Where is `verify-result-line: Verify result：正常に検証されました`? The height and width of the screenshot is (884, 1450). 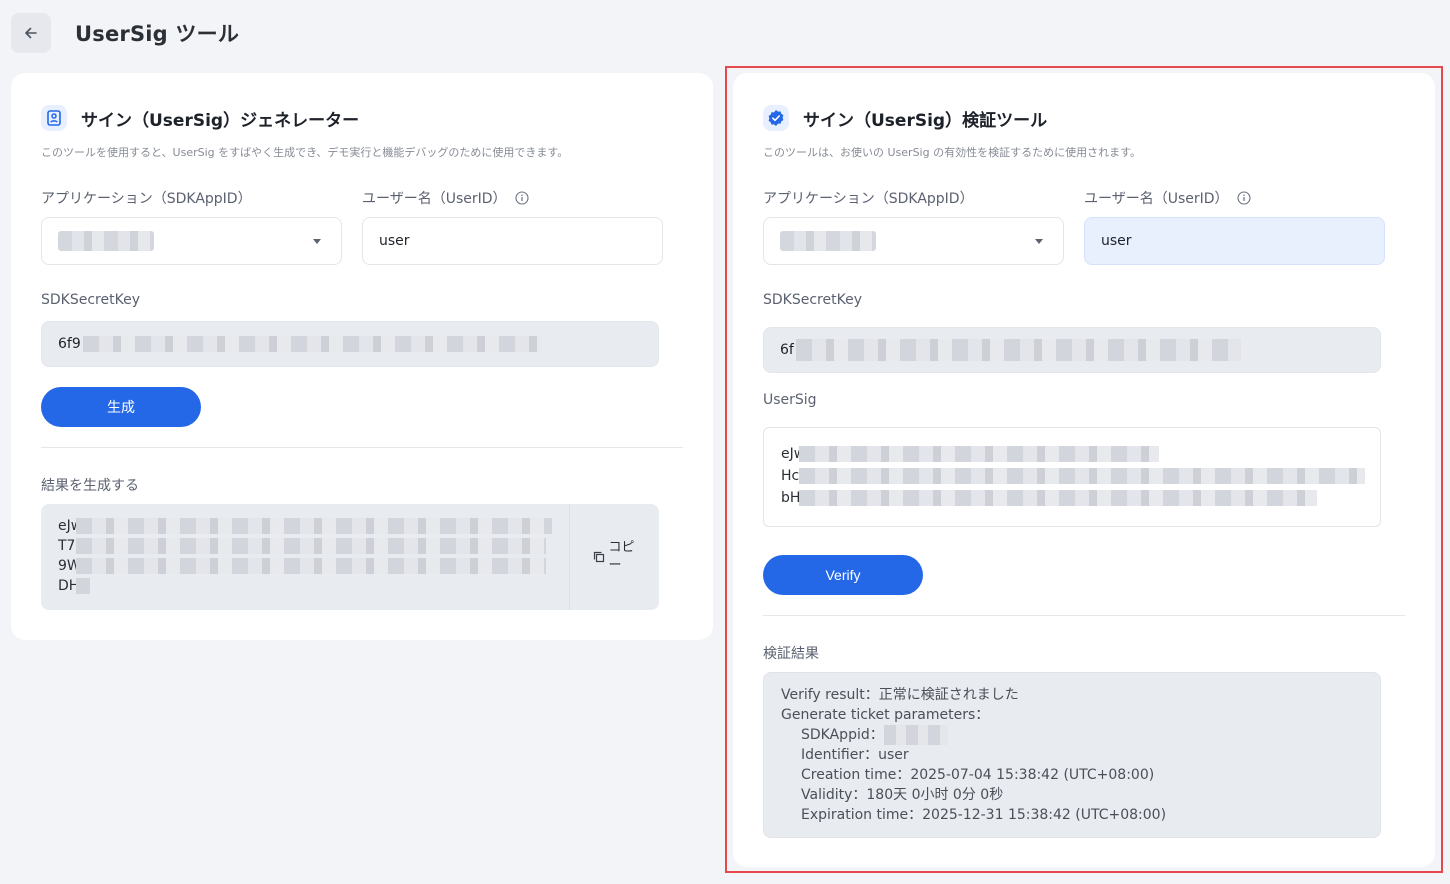 verify-result-line: Verify result：正常に検証されました is located at coordinates (900, 695).